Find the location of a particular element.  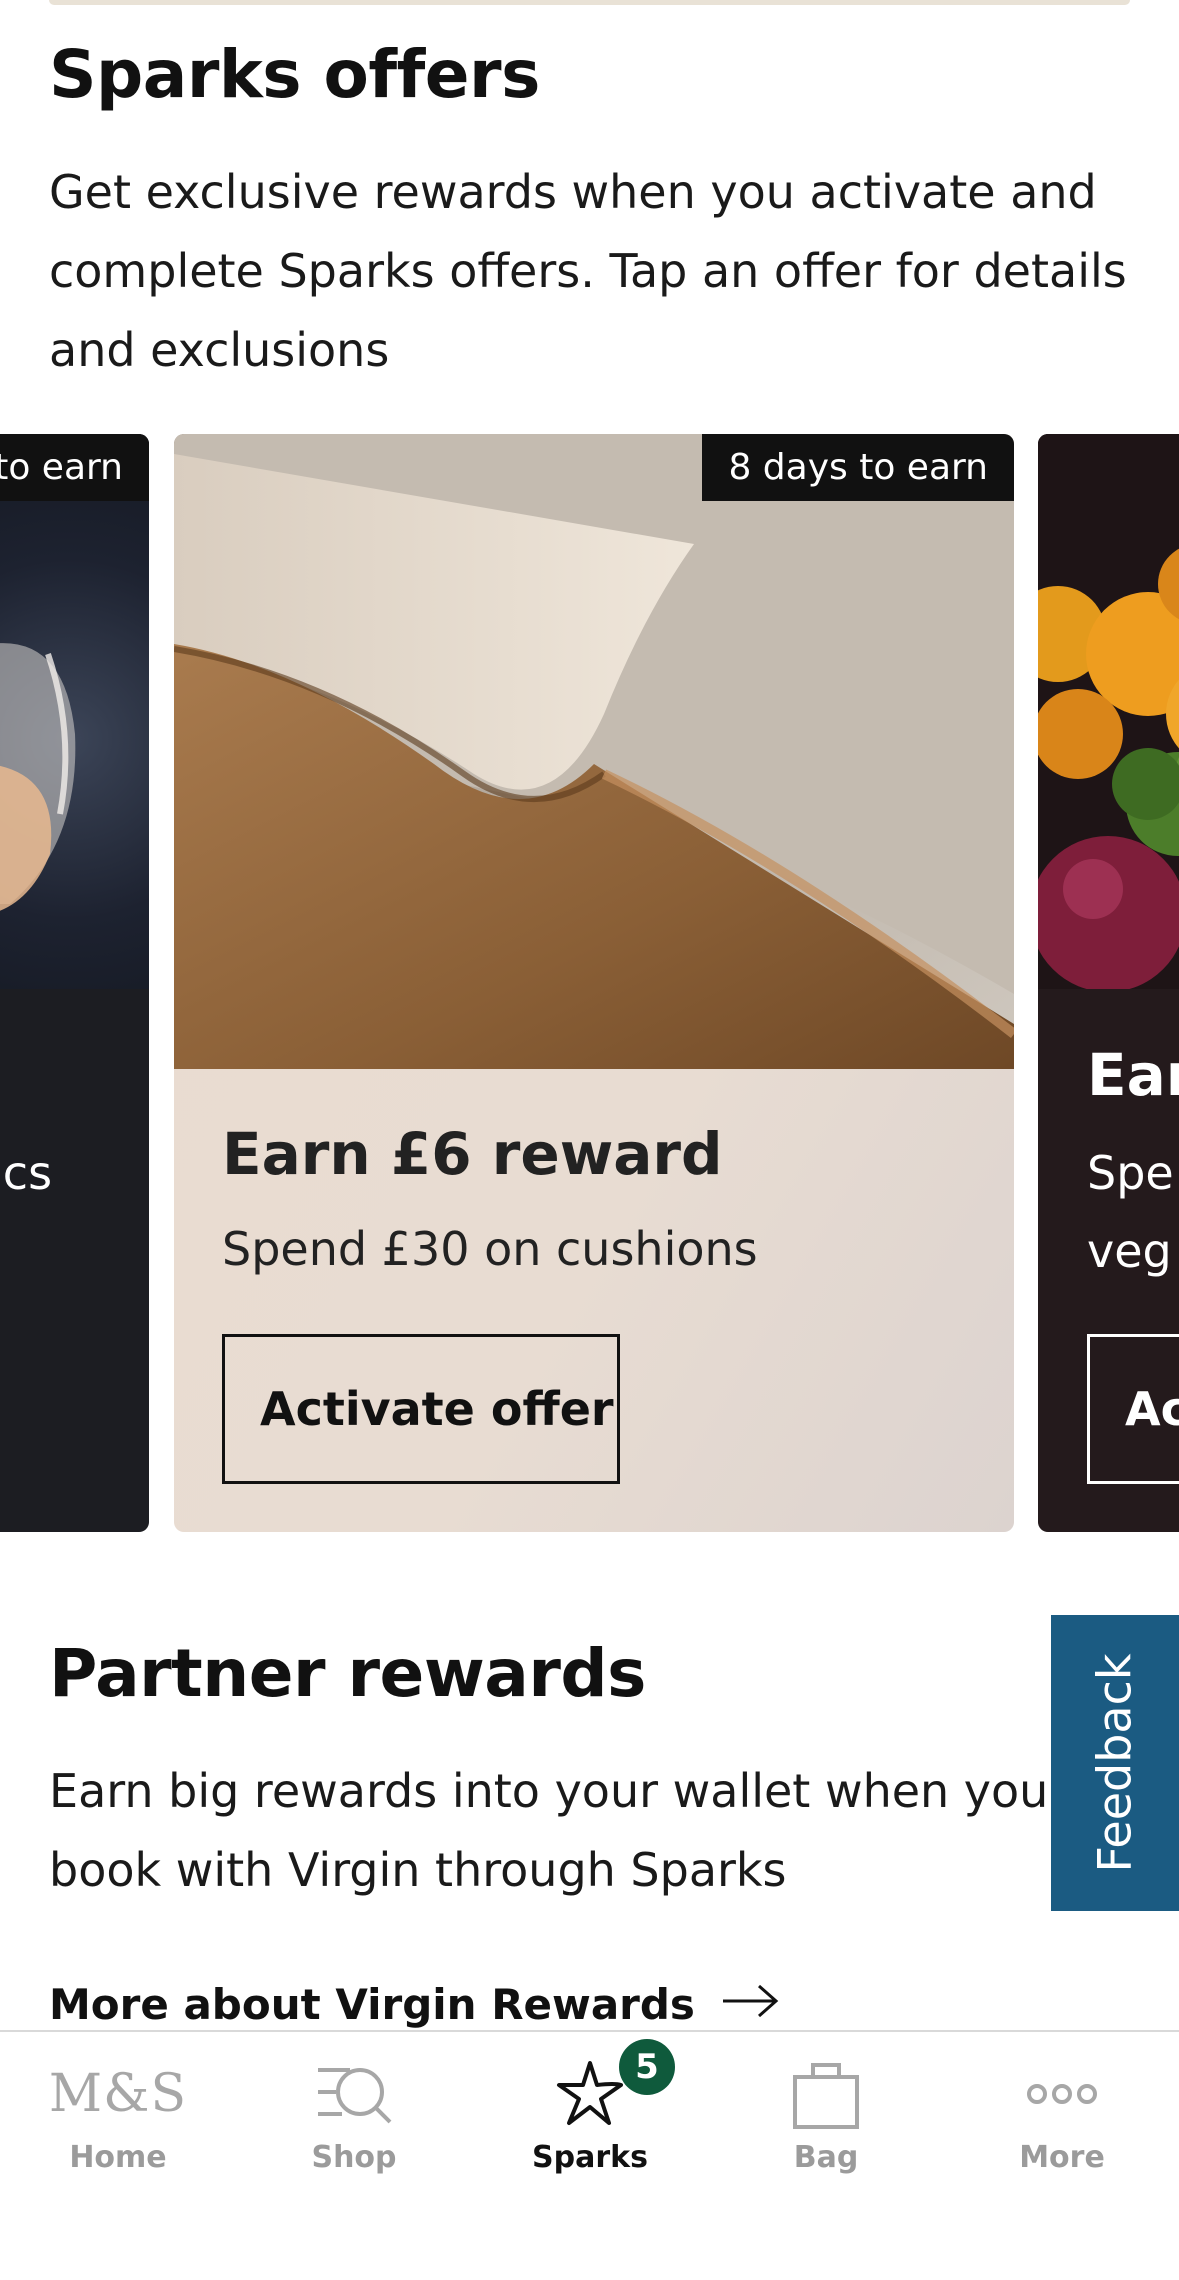

offer-subtitle: ics is located at coordinates (26, 1173).